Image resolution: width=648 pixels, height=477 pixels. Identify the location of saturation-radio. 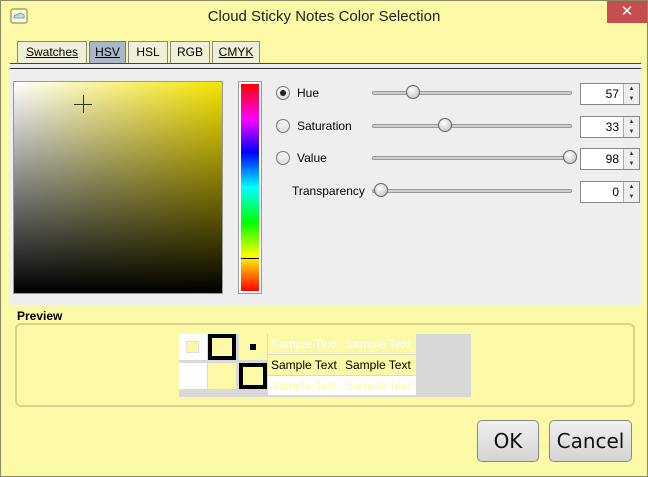
(283, 126).